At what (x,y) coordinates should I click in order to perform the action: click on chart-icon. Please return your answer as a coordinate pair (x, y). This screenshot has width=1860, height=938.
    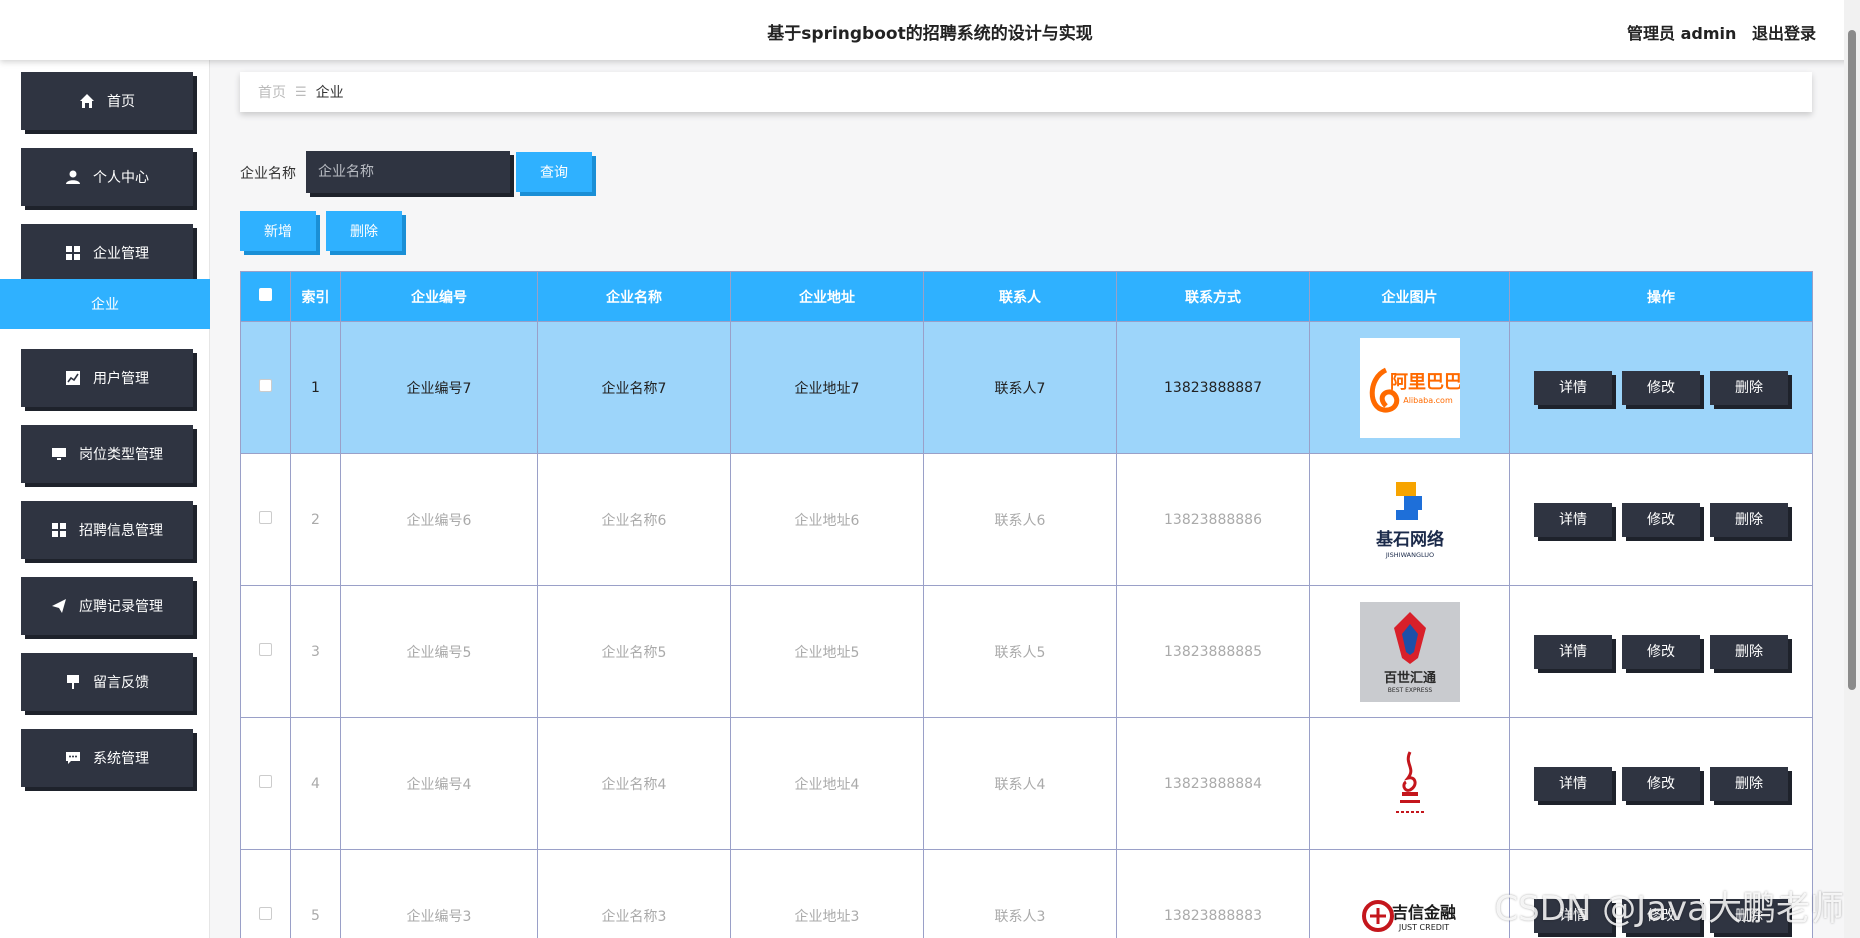
    Looking at the image, I should click on (73, 378).